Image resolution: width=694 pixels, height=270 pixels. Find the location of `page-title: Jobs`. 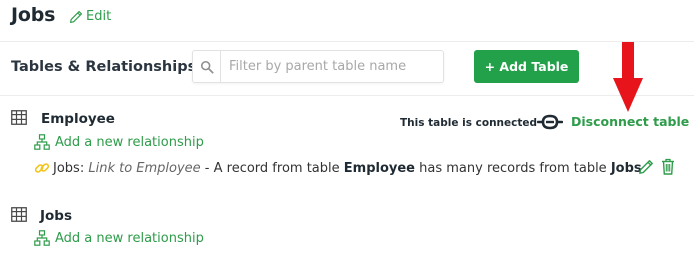

page-title: Jobs is located at coordinates (33, 15).